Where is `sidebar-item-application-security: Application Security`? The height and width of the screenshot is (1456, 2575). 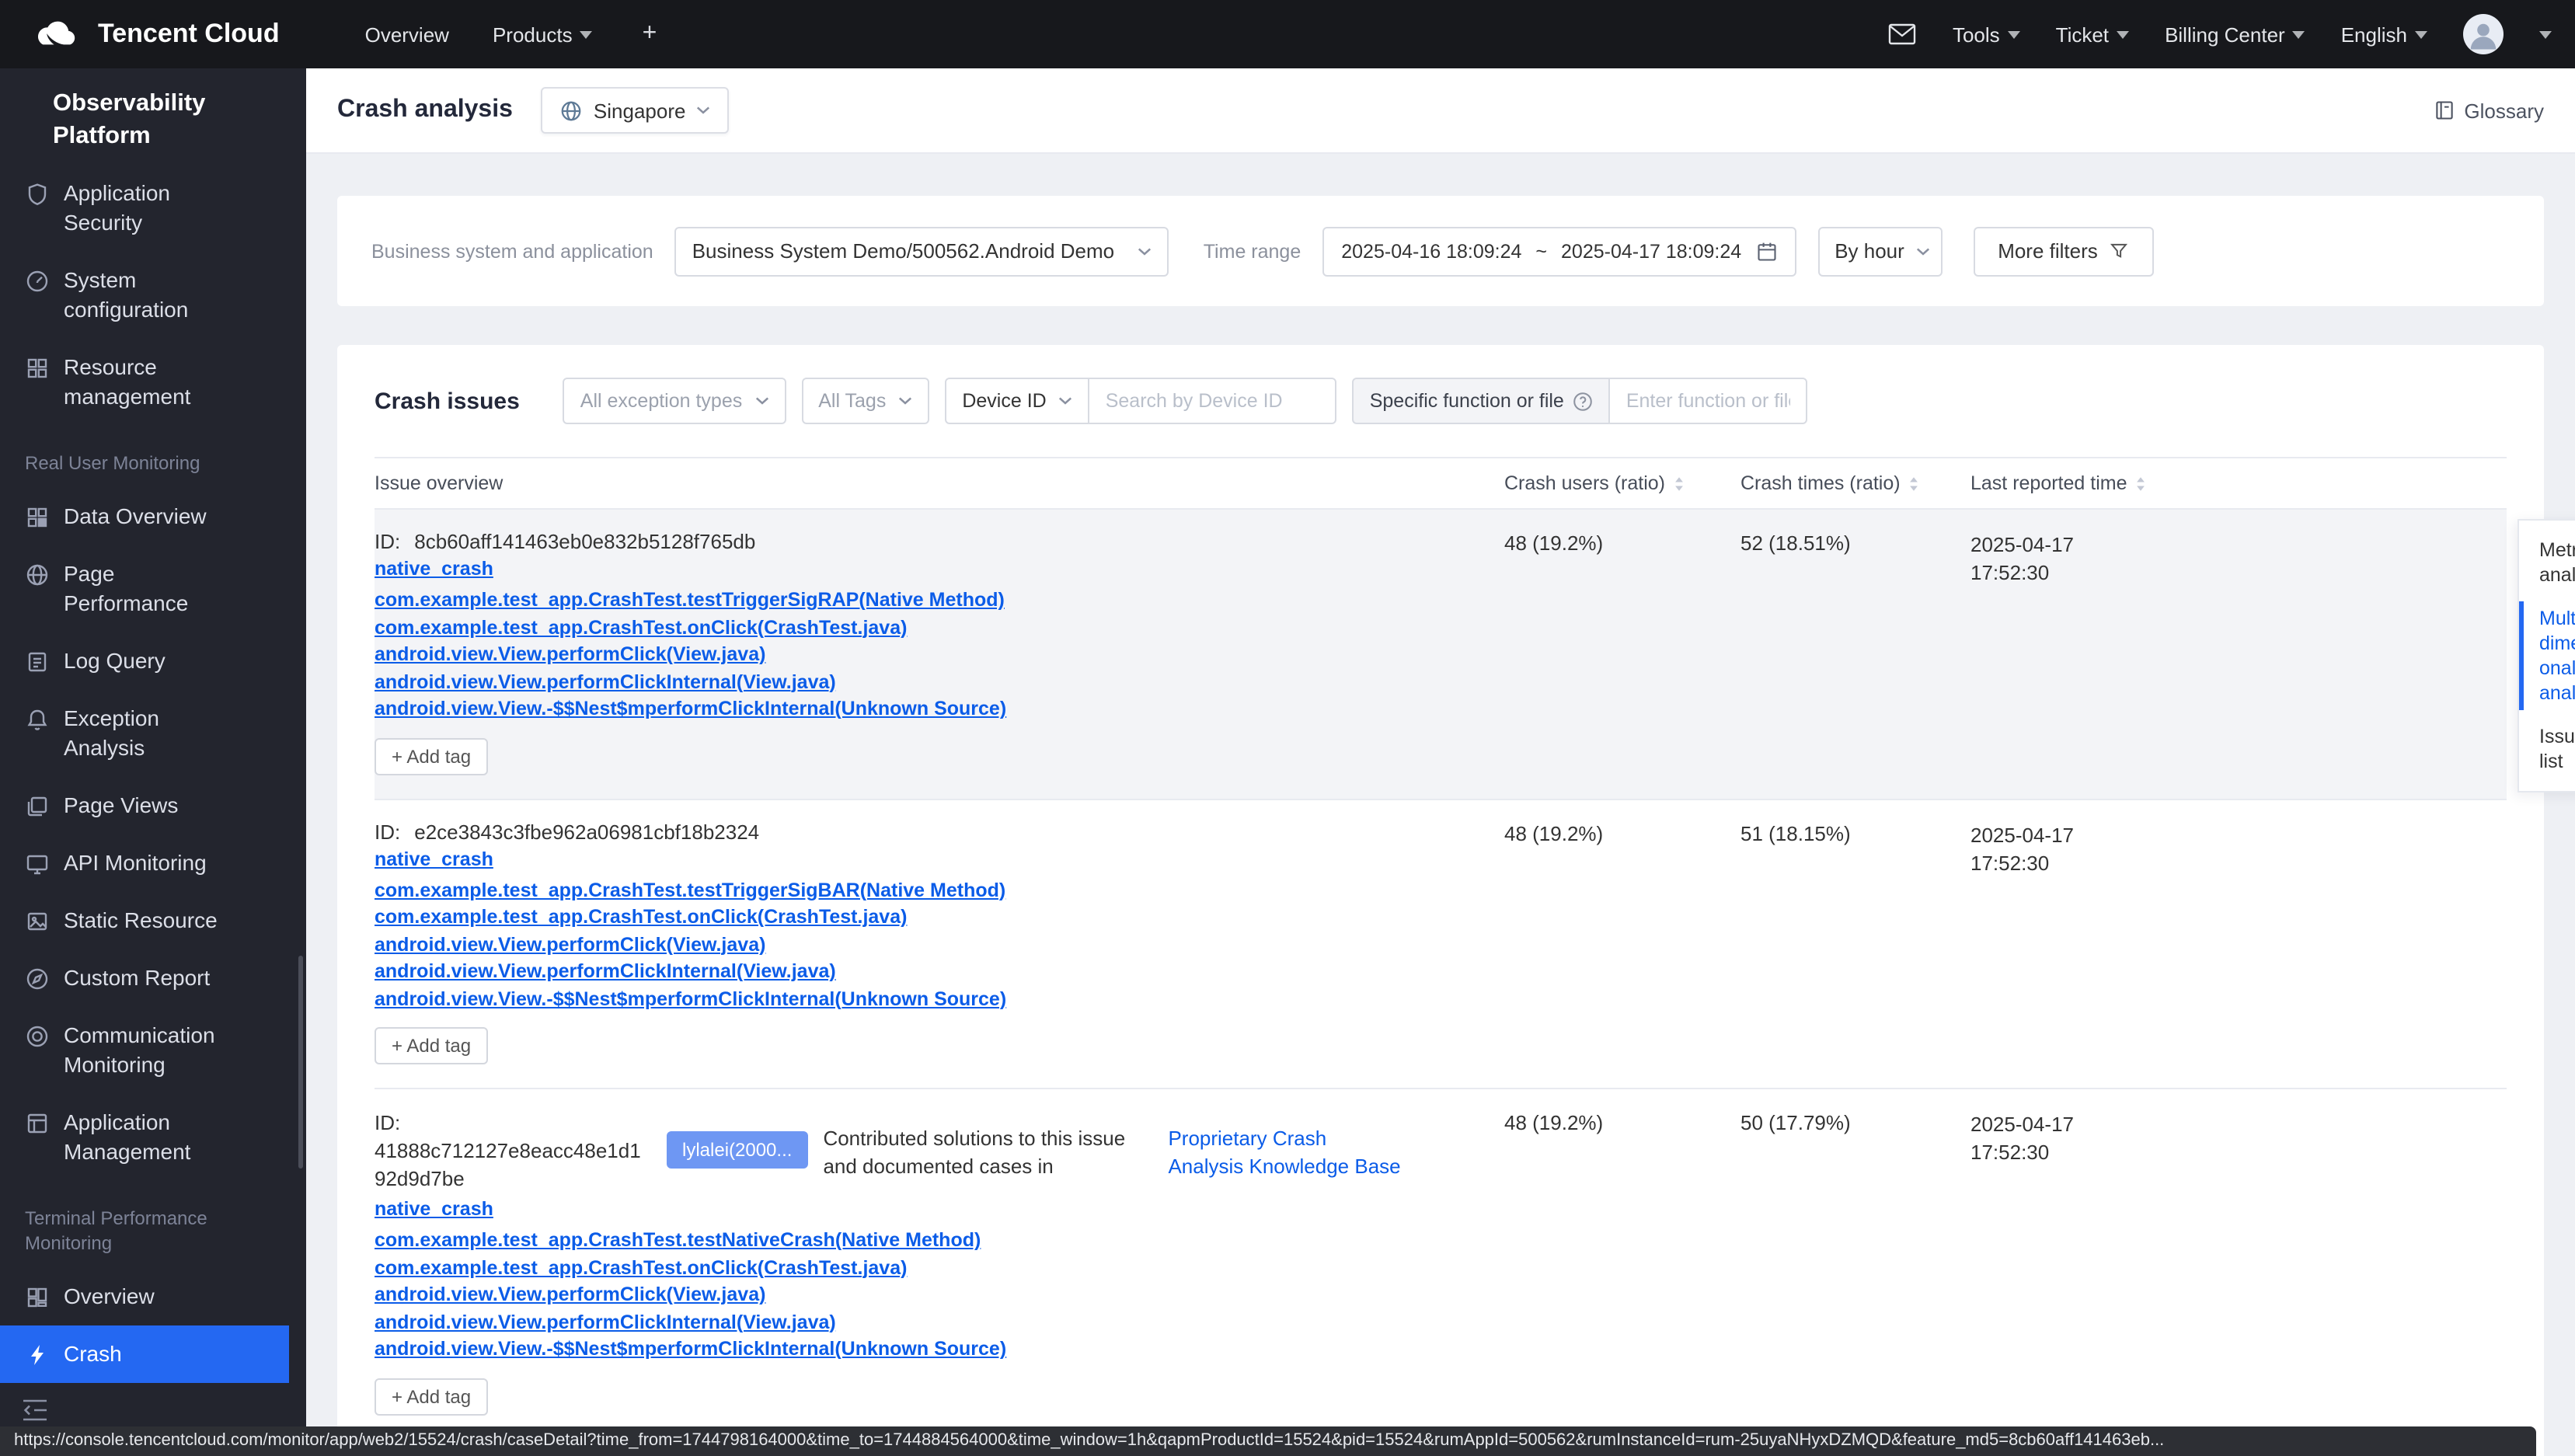
sidebar-item-application-security: Application Security is located at coordinates (153, 209).